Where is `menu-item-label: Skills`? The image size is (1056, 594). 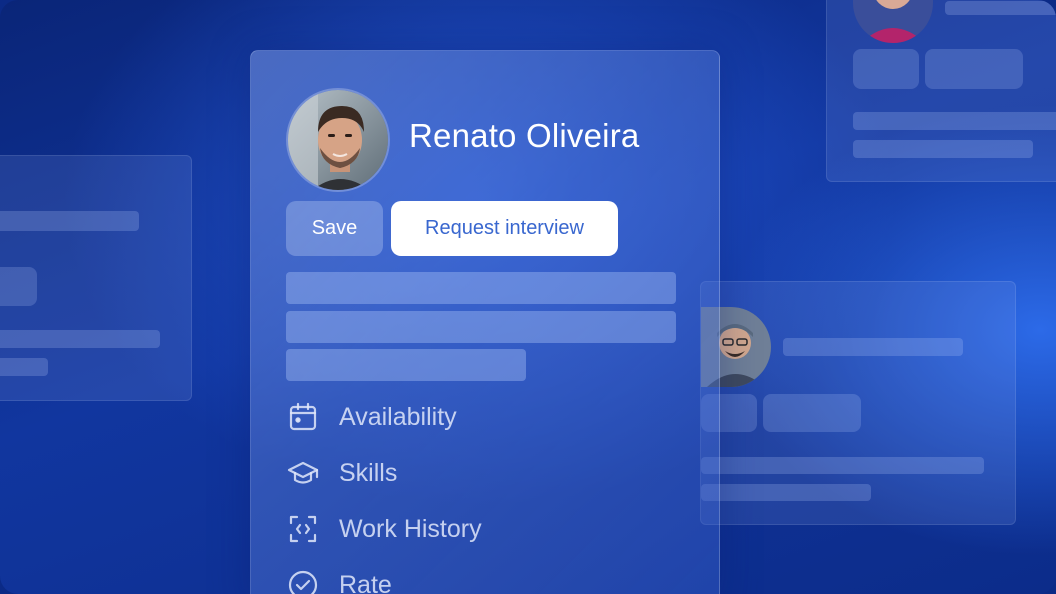 menu-item-label: Skills is located at coordinates (368, 472).